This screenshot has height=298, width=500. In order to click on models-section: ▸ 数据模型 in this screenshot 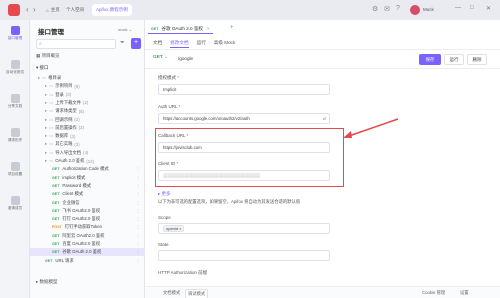, I will do `click(47, 282)`.